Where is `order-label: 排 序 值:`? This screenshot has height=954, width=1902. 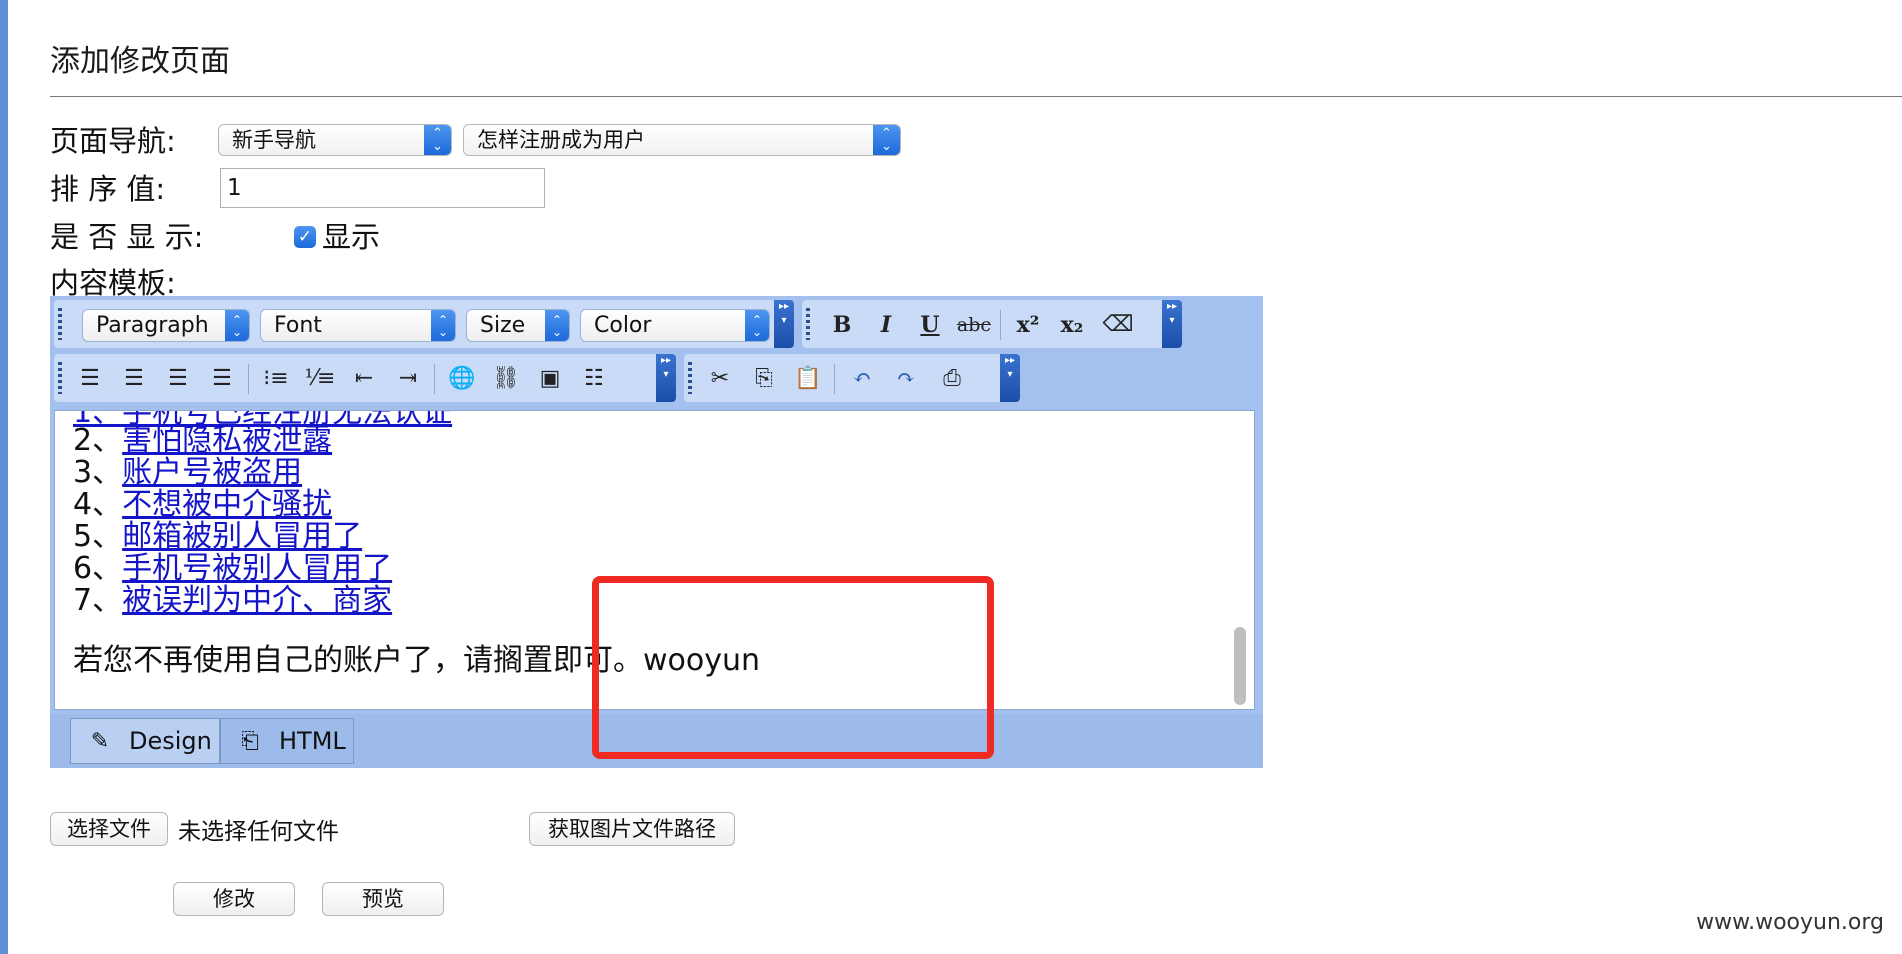
order-label: 排 序 值: is located at coordinates (108, 189).